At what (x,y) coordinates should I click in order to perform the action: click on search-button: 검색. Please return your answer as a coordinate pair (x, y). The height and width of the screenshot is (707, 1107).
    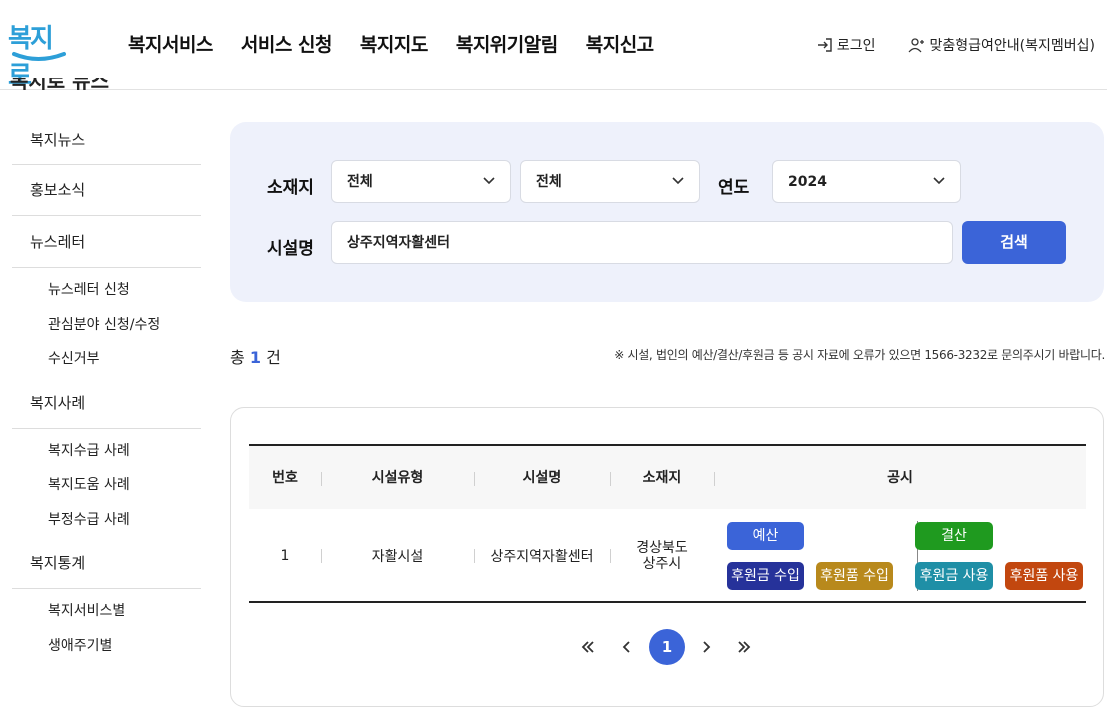
    Looking at the image, I should click on (1014, 242).